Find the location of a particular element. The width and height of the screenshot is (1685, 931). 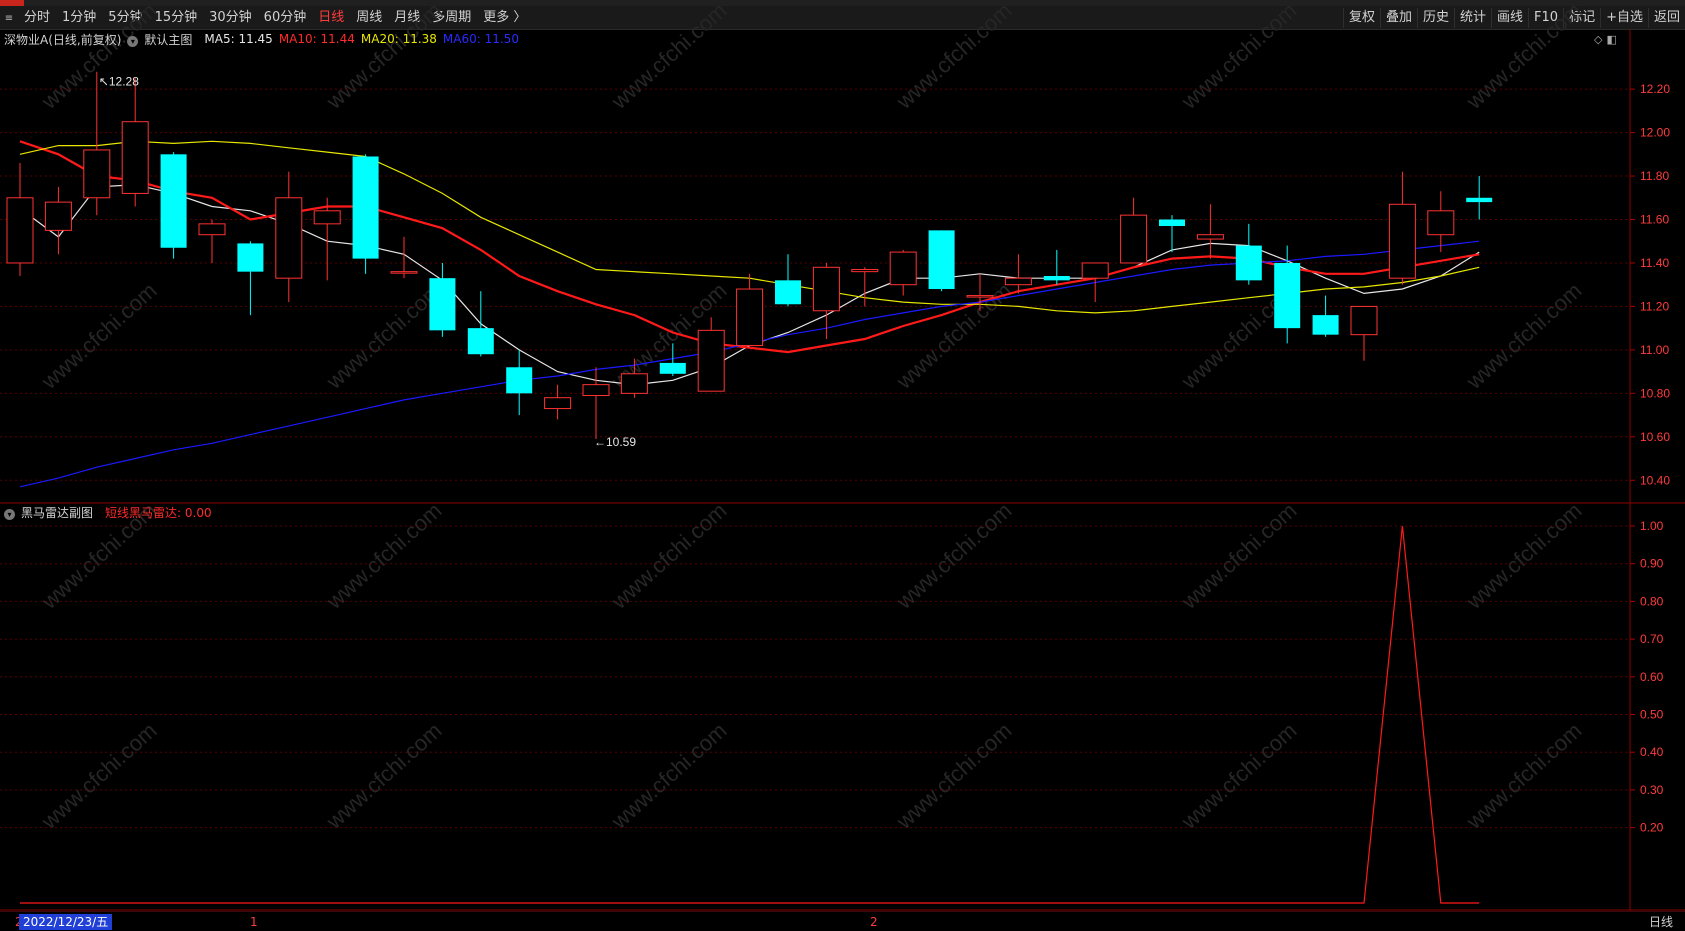

main-y-tick-label: 10.40 is located at coordinates (1655, 480).